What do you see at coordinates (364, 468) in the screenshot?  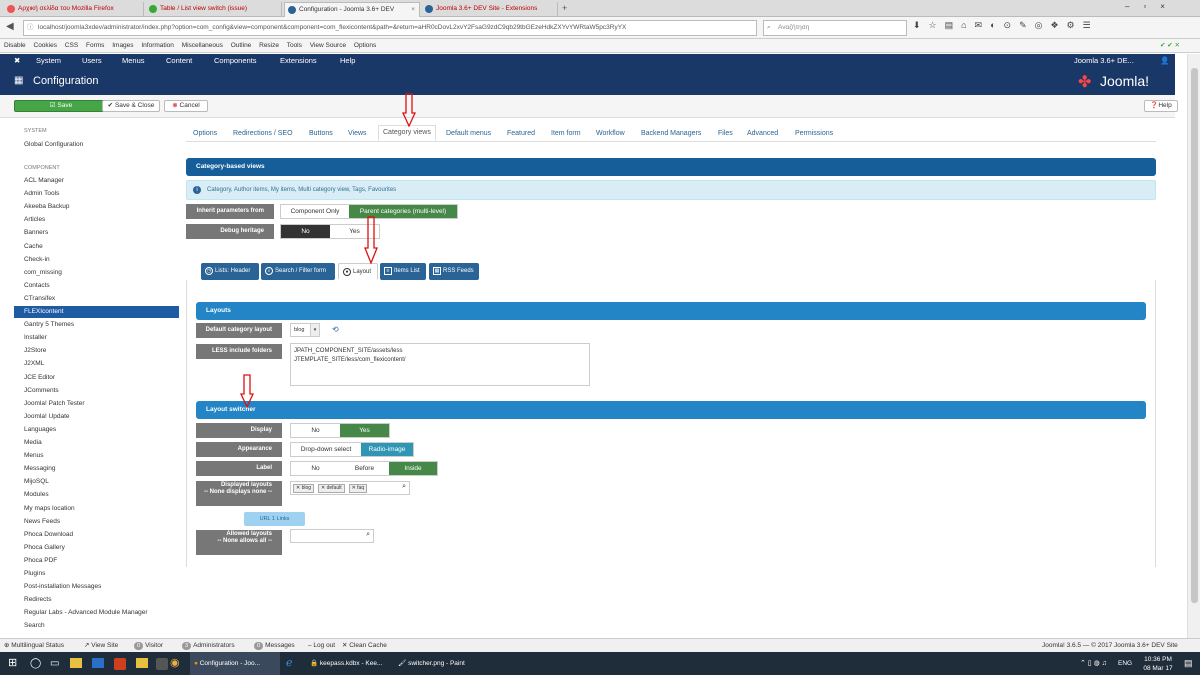 I see `label-before: Before` at bounding box center [364, 468].